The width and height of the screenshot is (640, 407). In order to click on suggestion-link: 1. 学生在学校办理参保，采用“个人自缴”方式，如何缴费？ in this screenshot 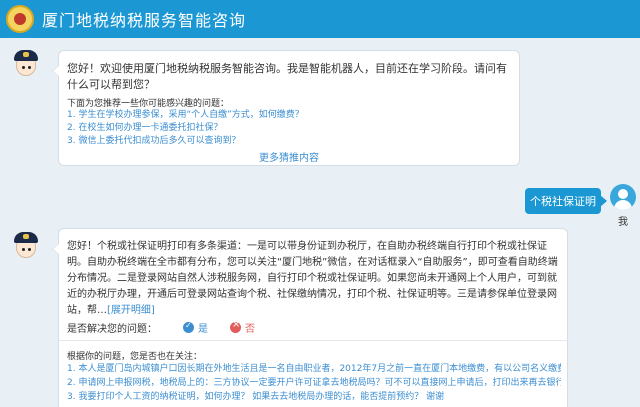, I will do `click(185, 115)`.